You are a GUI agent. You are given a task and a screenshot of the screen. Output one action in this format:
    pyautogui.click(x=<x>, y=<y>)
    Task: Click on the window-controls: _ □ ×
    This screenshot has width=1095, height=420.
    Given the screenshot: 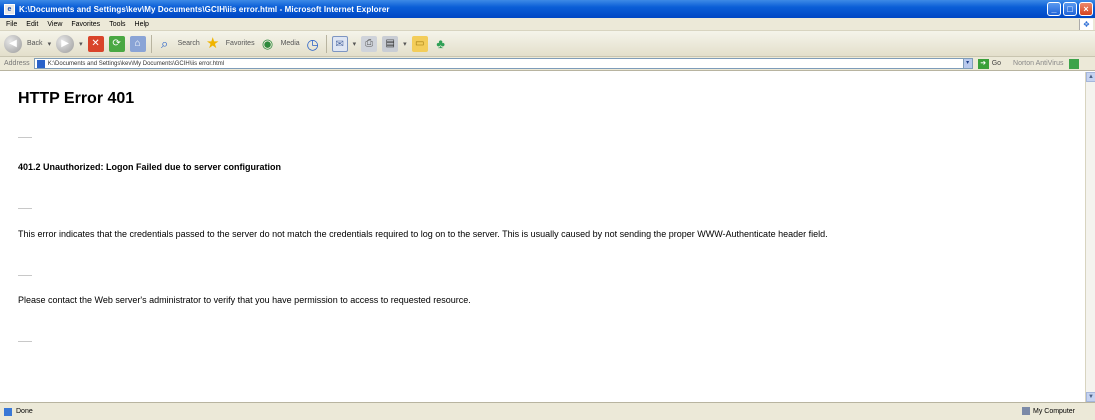 What is the action you would take?
    pyautogui.click(x=1070, y=9)
    